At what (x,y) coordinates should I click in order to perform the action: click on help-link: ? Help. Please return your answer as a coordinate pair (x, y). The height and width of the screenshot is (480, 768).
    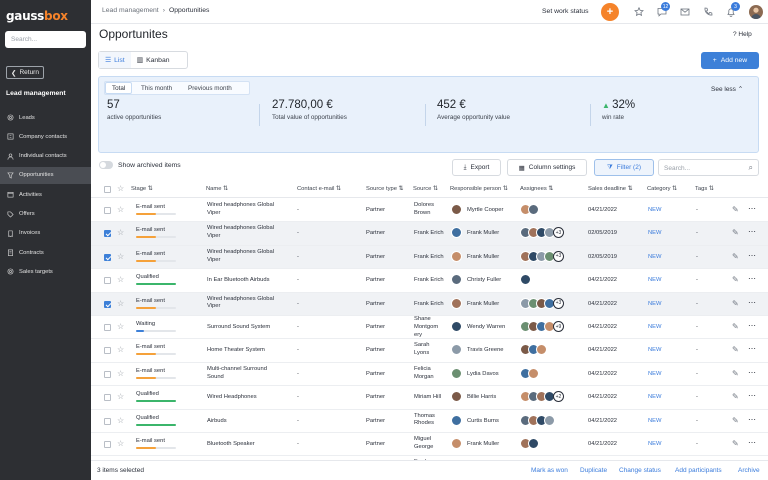
    Looking at the image, I should click on (742, 34).